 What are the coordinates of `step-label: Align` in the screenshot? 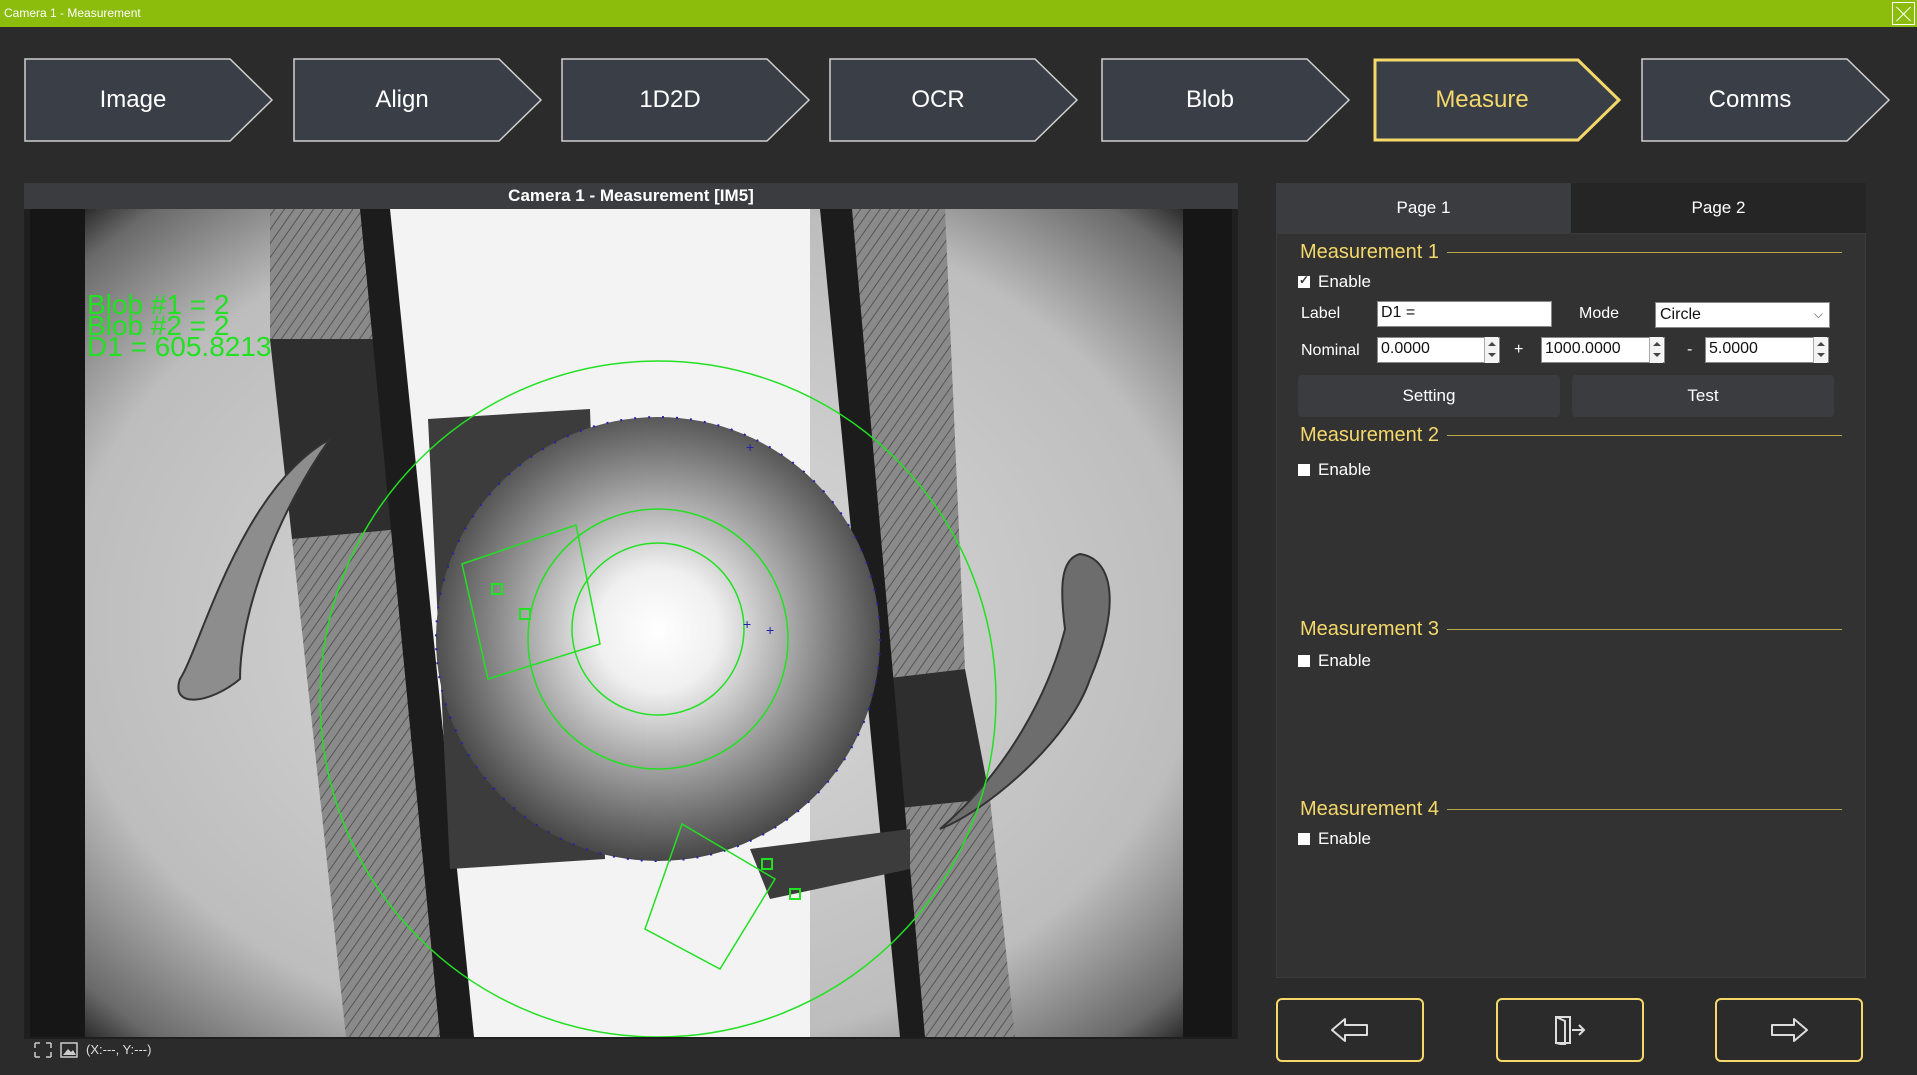 It's located at (402, 99).